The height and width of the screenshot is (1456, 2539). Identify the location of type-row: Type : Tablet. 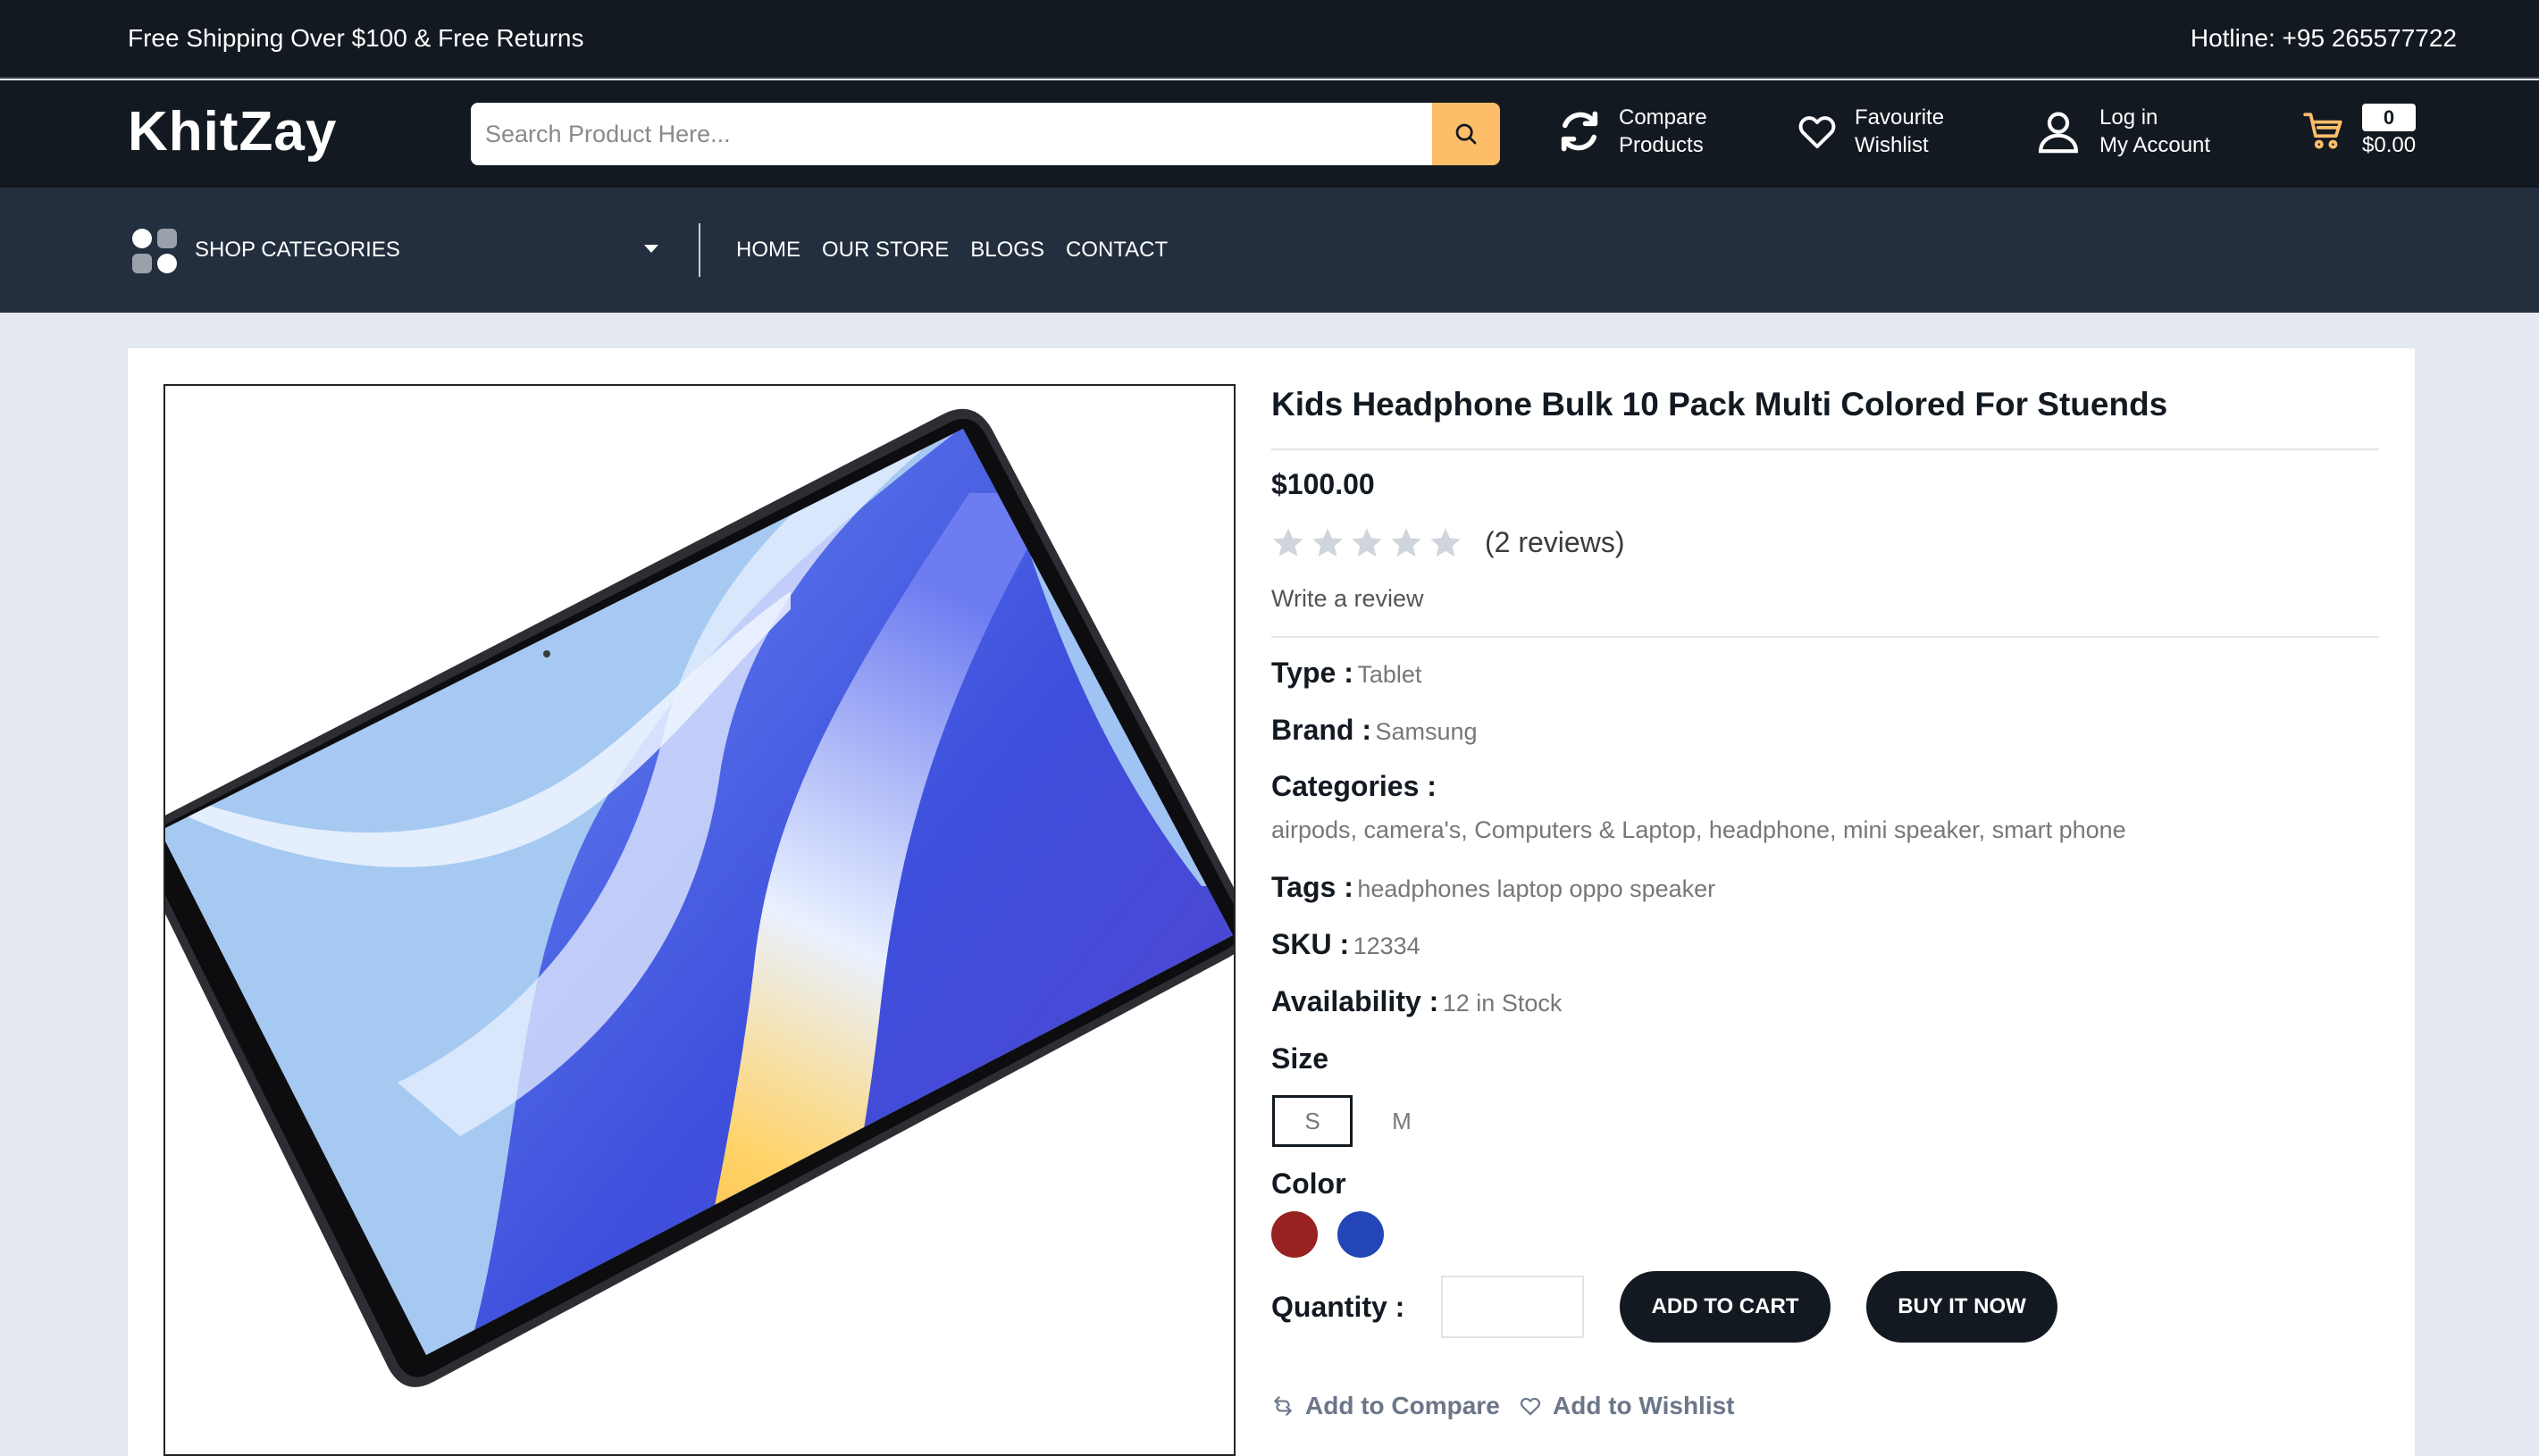
(1346, 673).